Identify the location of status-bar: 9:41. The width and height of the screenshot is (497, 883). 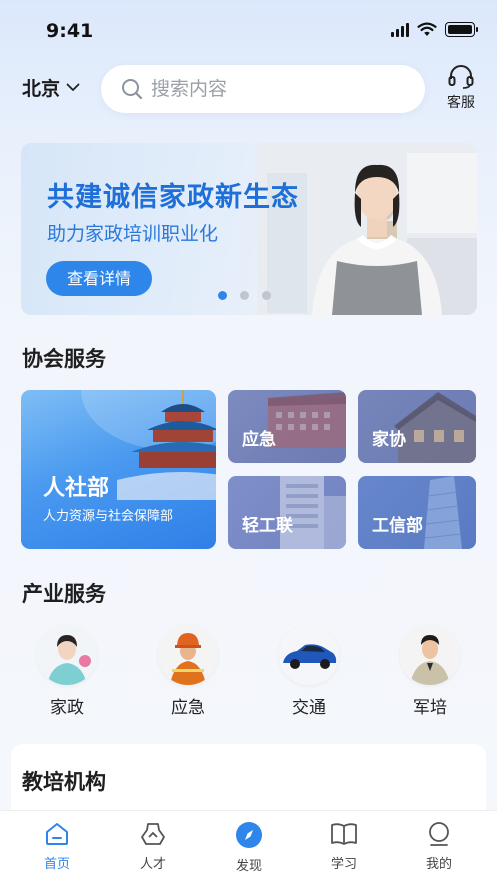
(248, 32).